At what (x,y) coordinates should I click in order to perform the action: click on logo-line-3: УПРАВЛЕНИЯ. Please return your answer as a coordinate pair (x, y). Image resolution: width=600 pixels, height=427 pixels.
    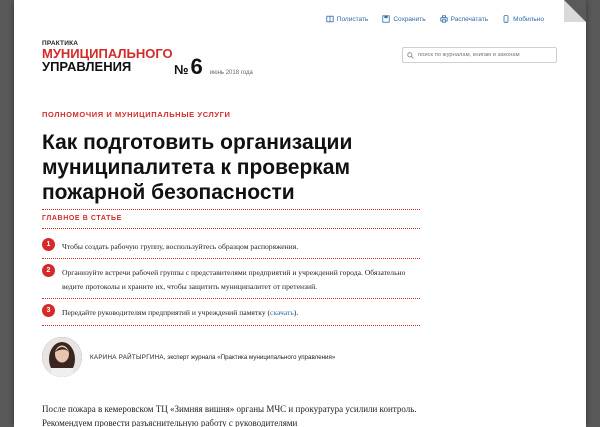
    Looking at the image, I should click on (87, 66).